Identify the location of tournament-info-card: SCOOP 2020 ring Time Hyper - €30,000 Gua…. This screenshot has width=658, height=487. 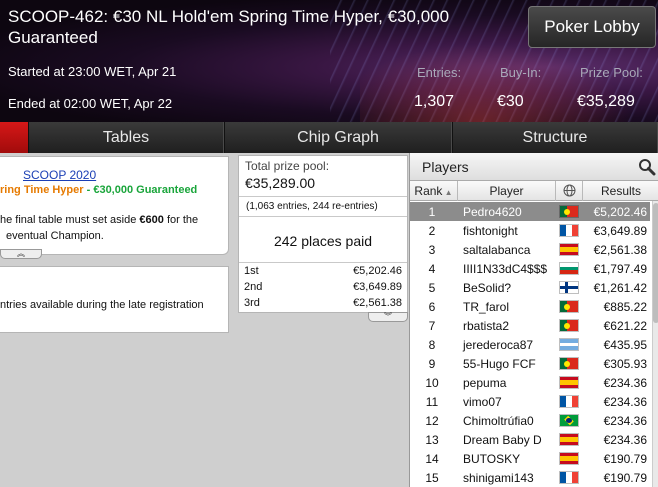
(114, 207).